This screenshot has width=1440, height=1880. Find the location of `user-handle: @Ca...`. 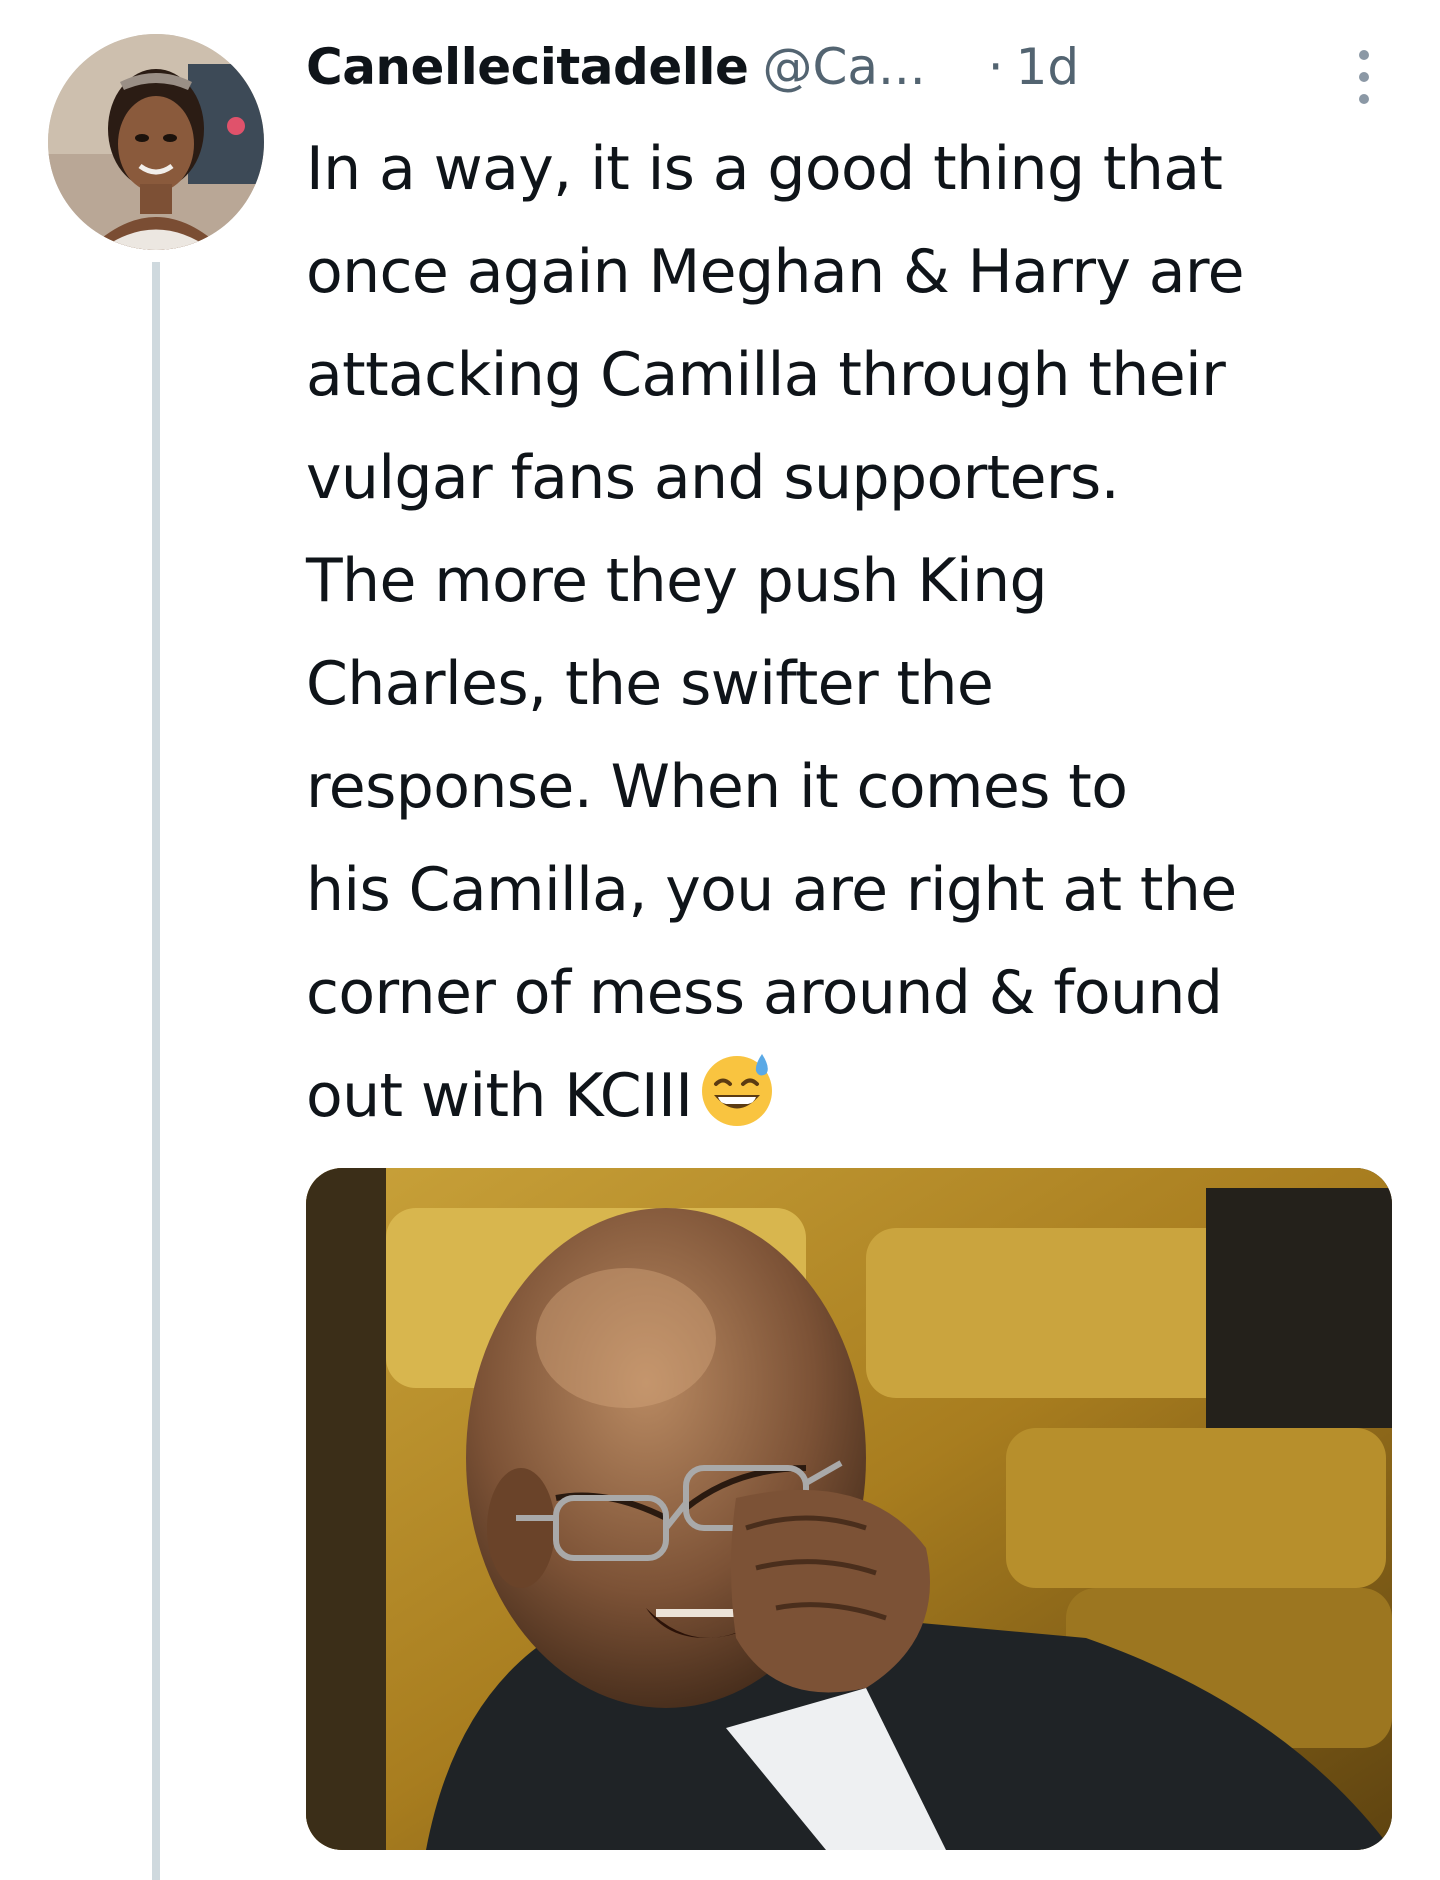

user-handle: @Ca... is located at coordinates (843, 67).